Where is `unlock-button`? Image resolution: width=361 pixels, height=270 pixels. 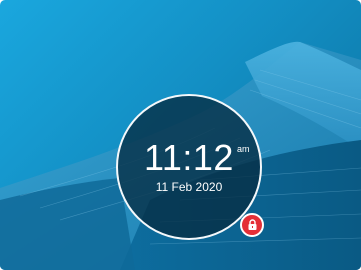
unlock-button is located at coordinates (252, 225).